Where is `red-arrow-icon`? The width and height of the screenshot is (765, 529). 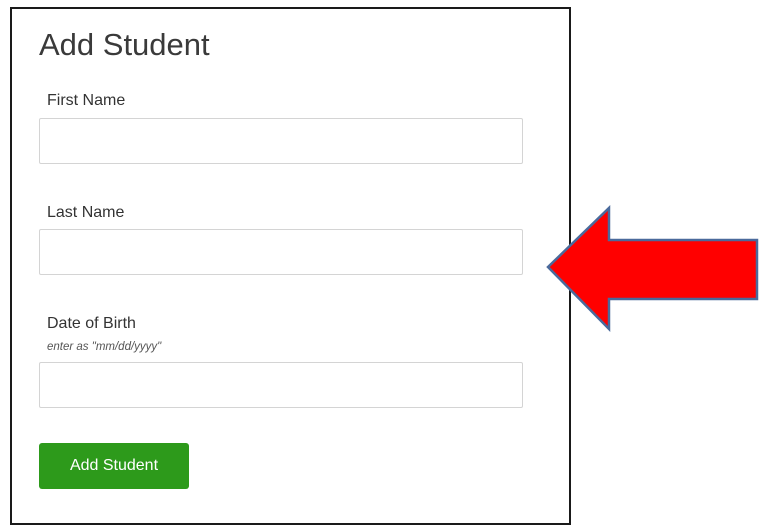
red-arrow-icon is located at coordinates (652, 269).